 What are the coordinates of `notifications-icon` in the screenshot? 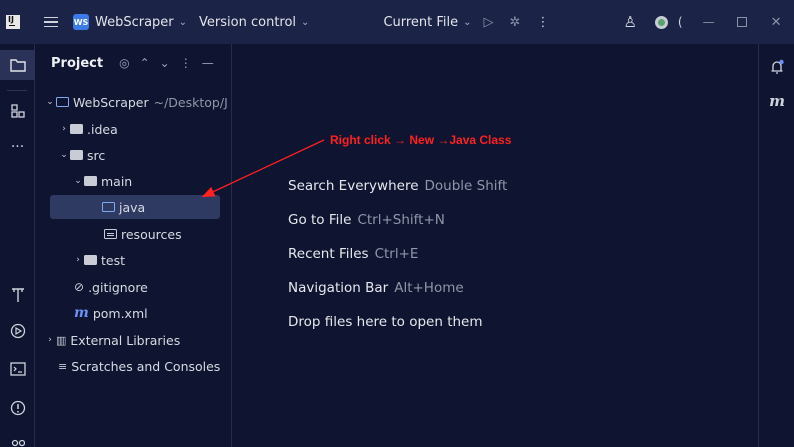 It's located at (776, 67).